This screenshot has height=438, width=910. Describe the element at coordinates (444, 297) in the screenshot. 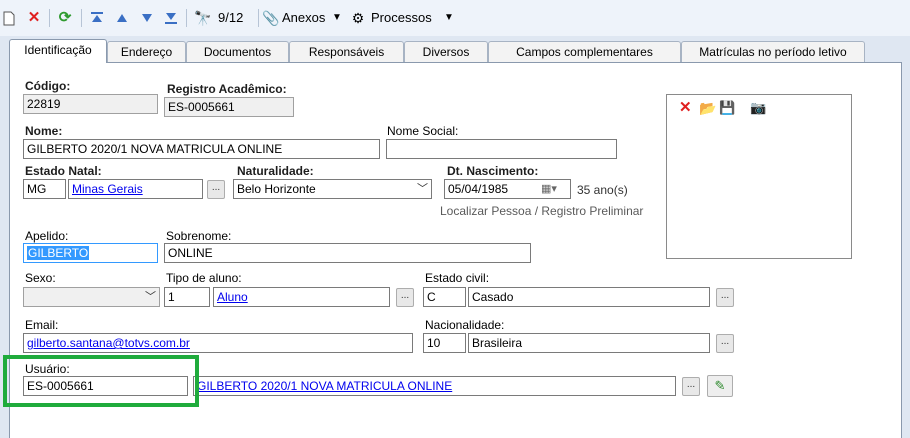

I see `estado-civil-code-field: C` at that location.